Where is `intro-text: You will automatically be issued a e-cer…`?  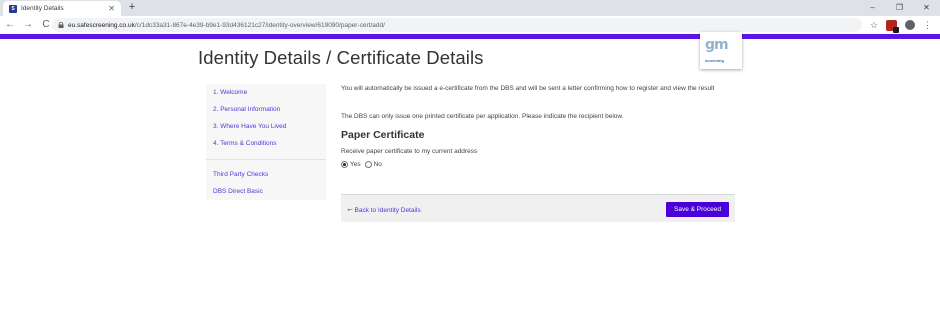 intro-text: You will automatically be issued a e-cer… is located at coordinates (528, 88).